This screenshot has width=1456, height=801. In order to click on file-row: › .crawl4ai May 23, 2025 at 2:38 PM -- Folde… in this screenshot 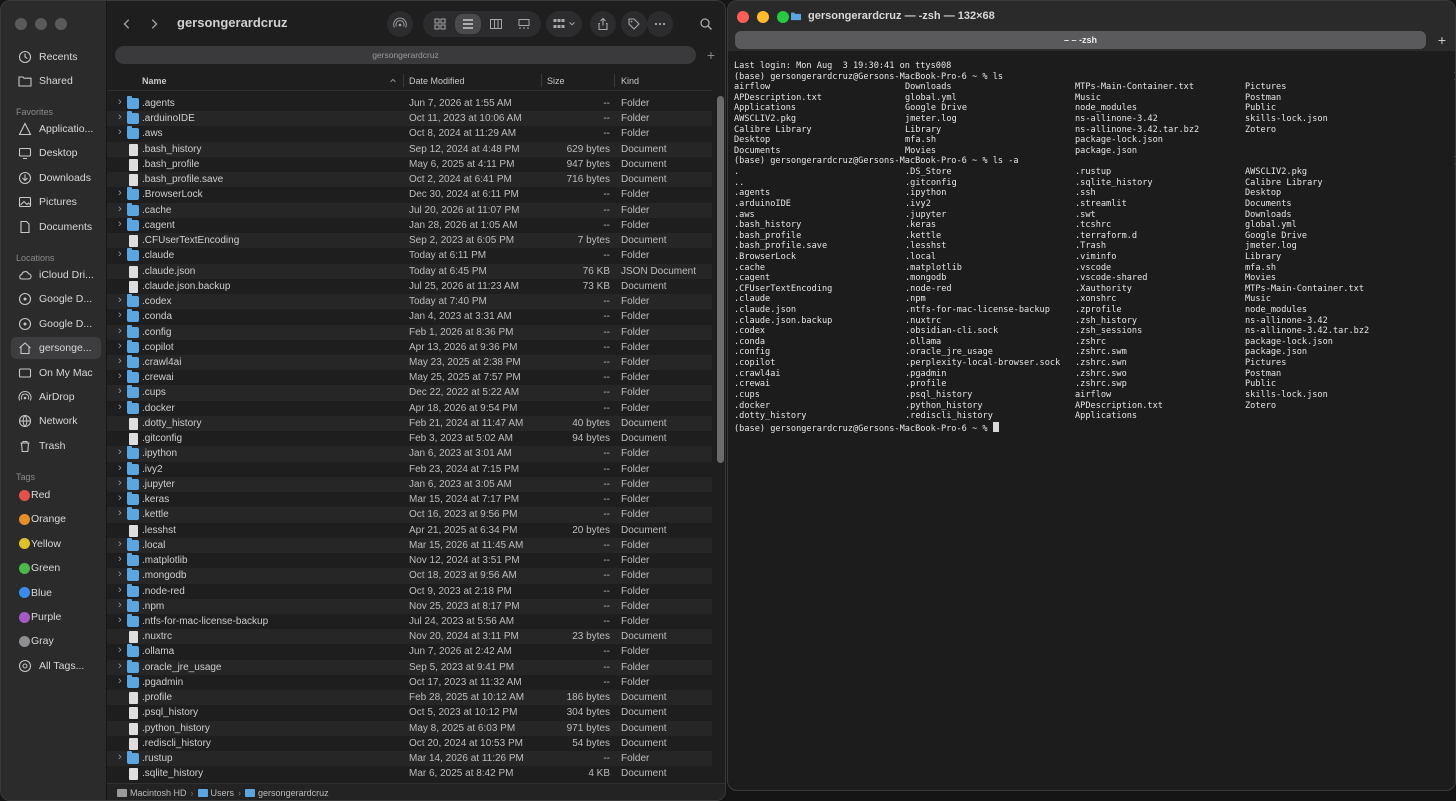, I will do `click(409, 362)`.